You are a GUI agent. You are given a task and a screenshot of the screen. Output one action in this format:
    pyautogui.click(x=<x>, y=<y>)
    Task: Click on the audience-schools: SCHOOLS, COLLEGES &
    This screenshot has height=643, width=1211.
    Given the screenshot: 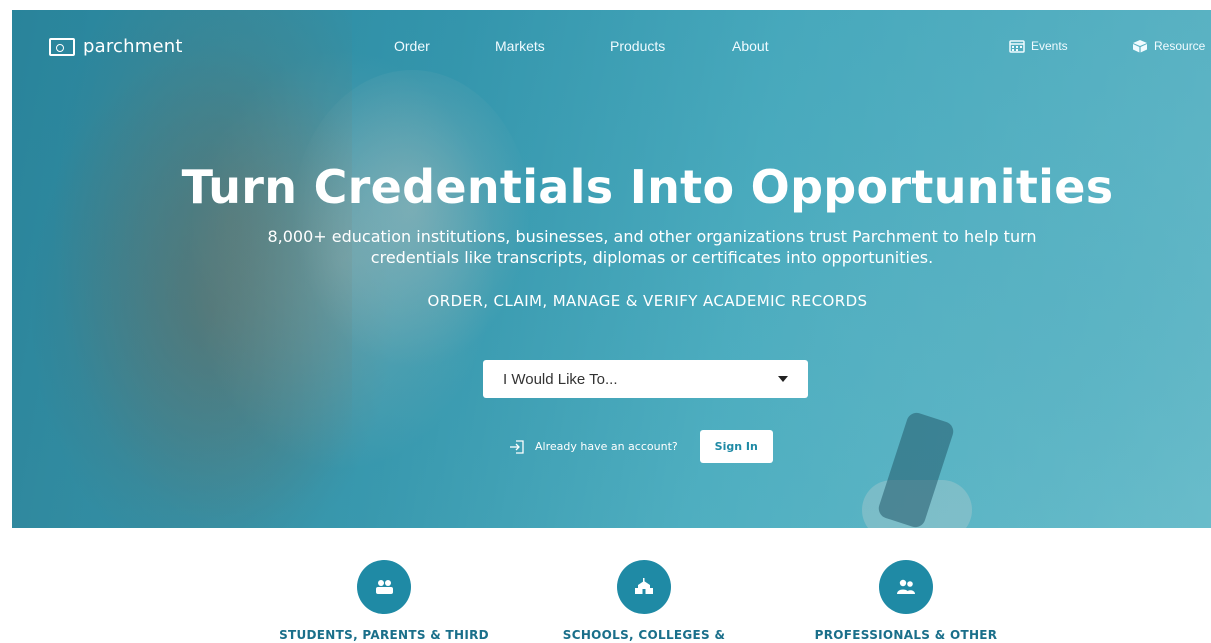 What is the action you would take?
    pyautogui.click(x=644, y=601)
    